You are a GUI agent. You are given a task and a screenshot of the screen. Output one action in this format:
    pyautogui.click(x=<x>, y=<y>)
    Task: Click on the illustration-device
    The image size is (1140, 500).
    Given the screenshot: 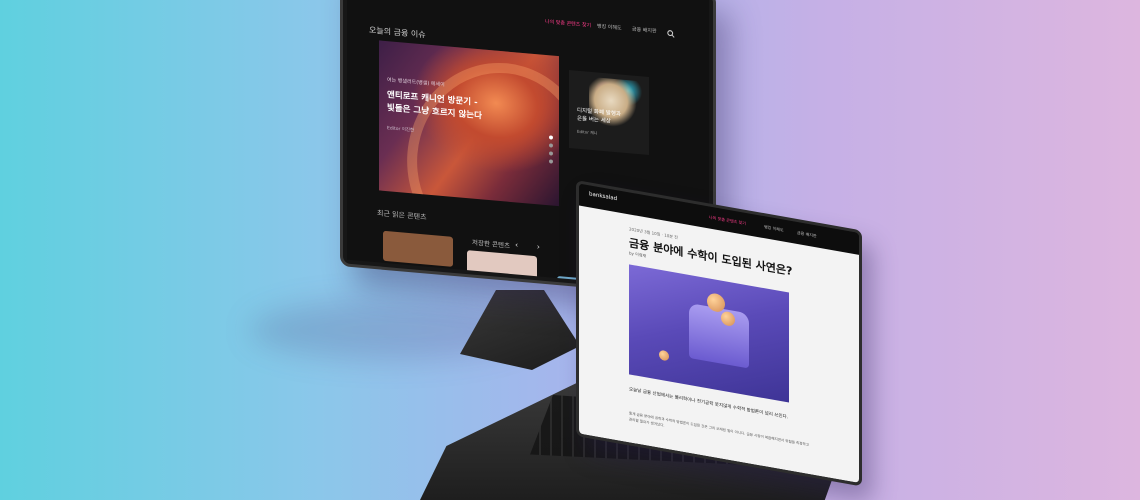 What is the action you would take?
    pyautogui.click(x=719, y=335)
    